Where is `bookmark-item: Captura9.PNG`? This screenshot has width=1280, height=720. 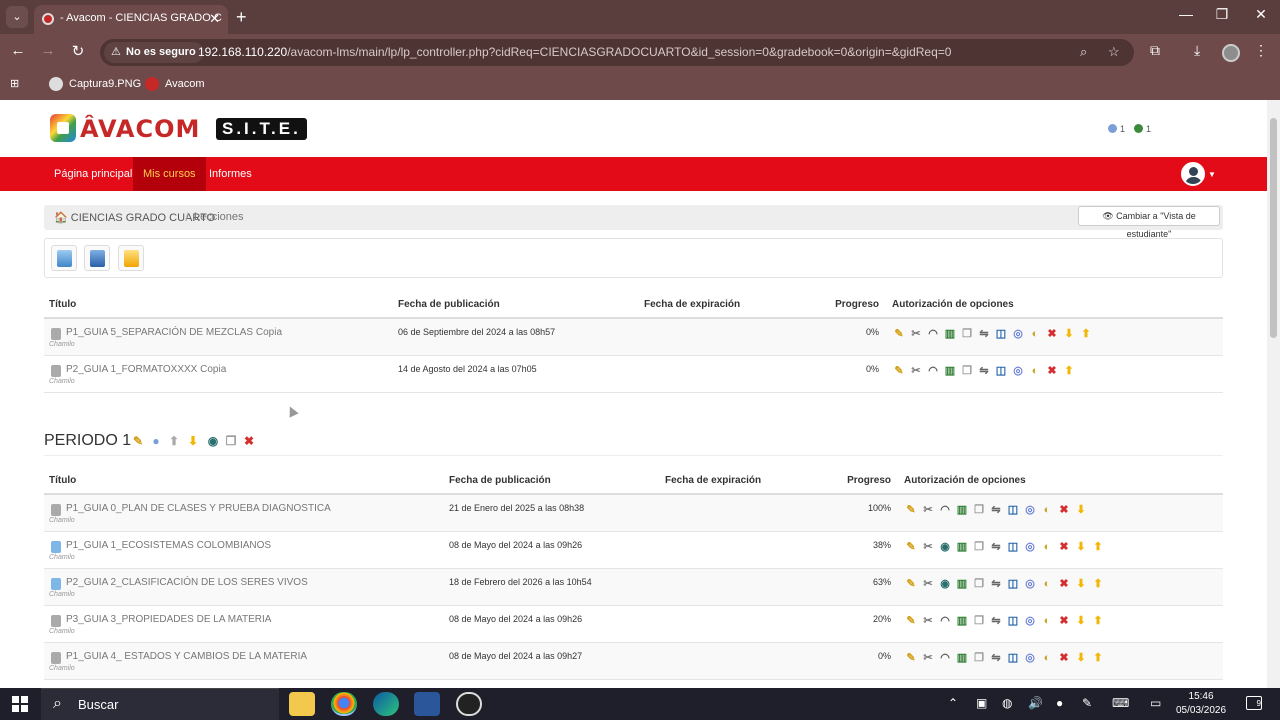
bookmark-item: Captura9.PNG is located at coordinates (95, 84).